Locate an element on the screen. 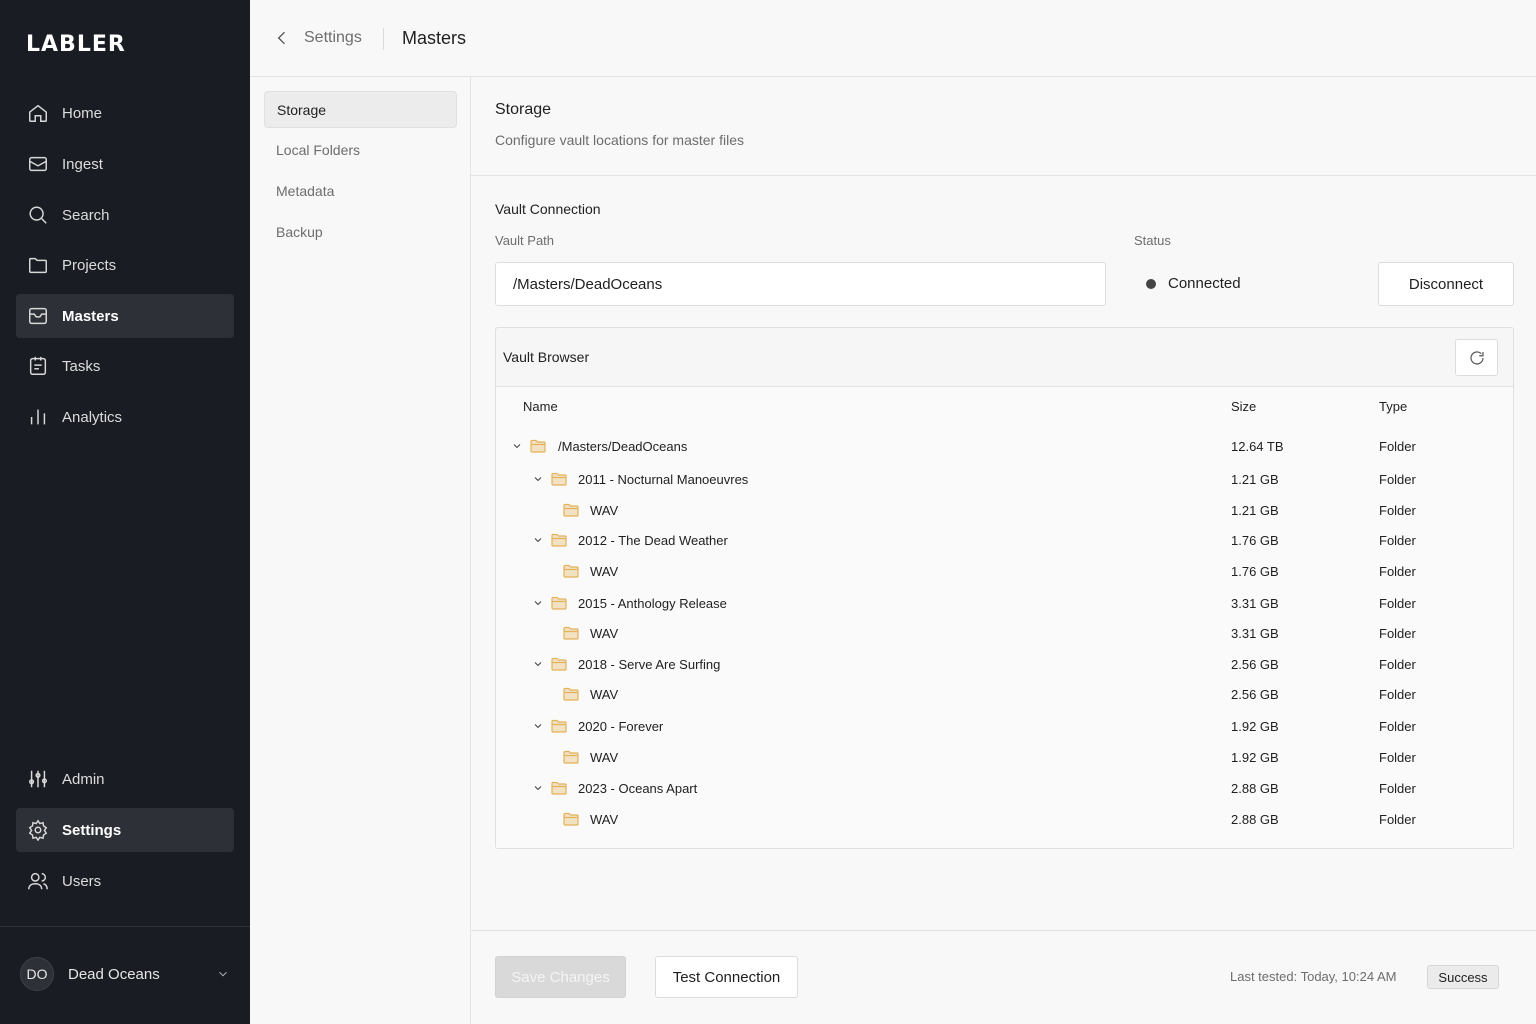 This screenshot has height=1024, width=1536. refresh-button is located at coordinates (1476, 357).